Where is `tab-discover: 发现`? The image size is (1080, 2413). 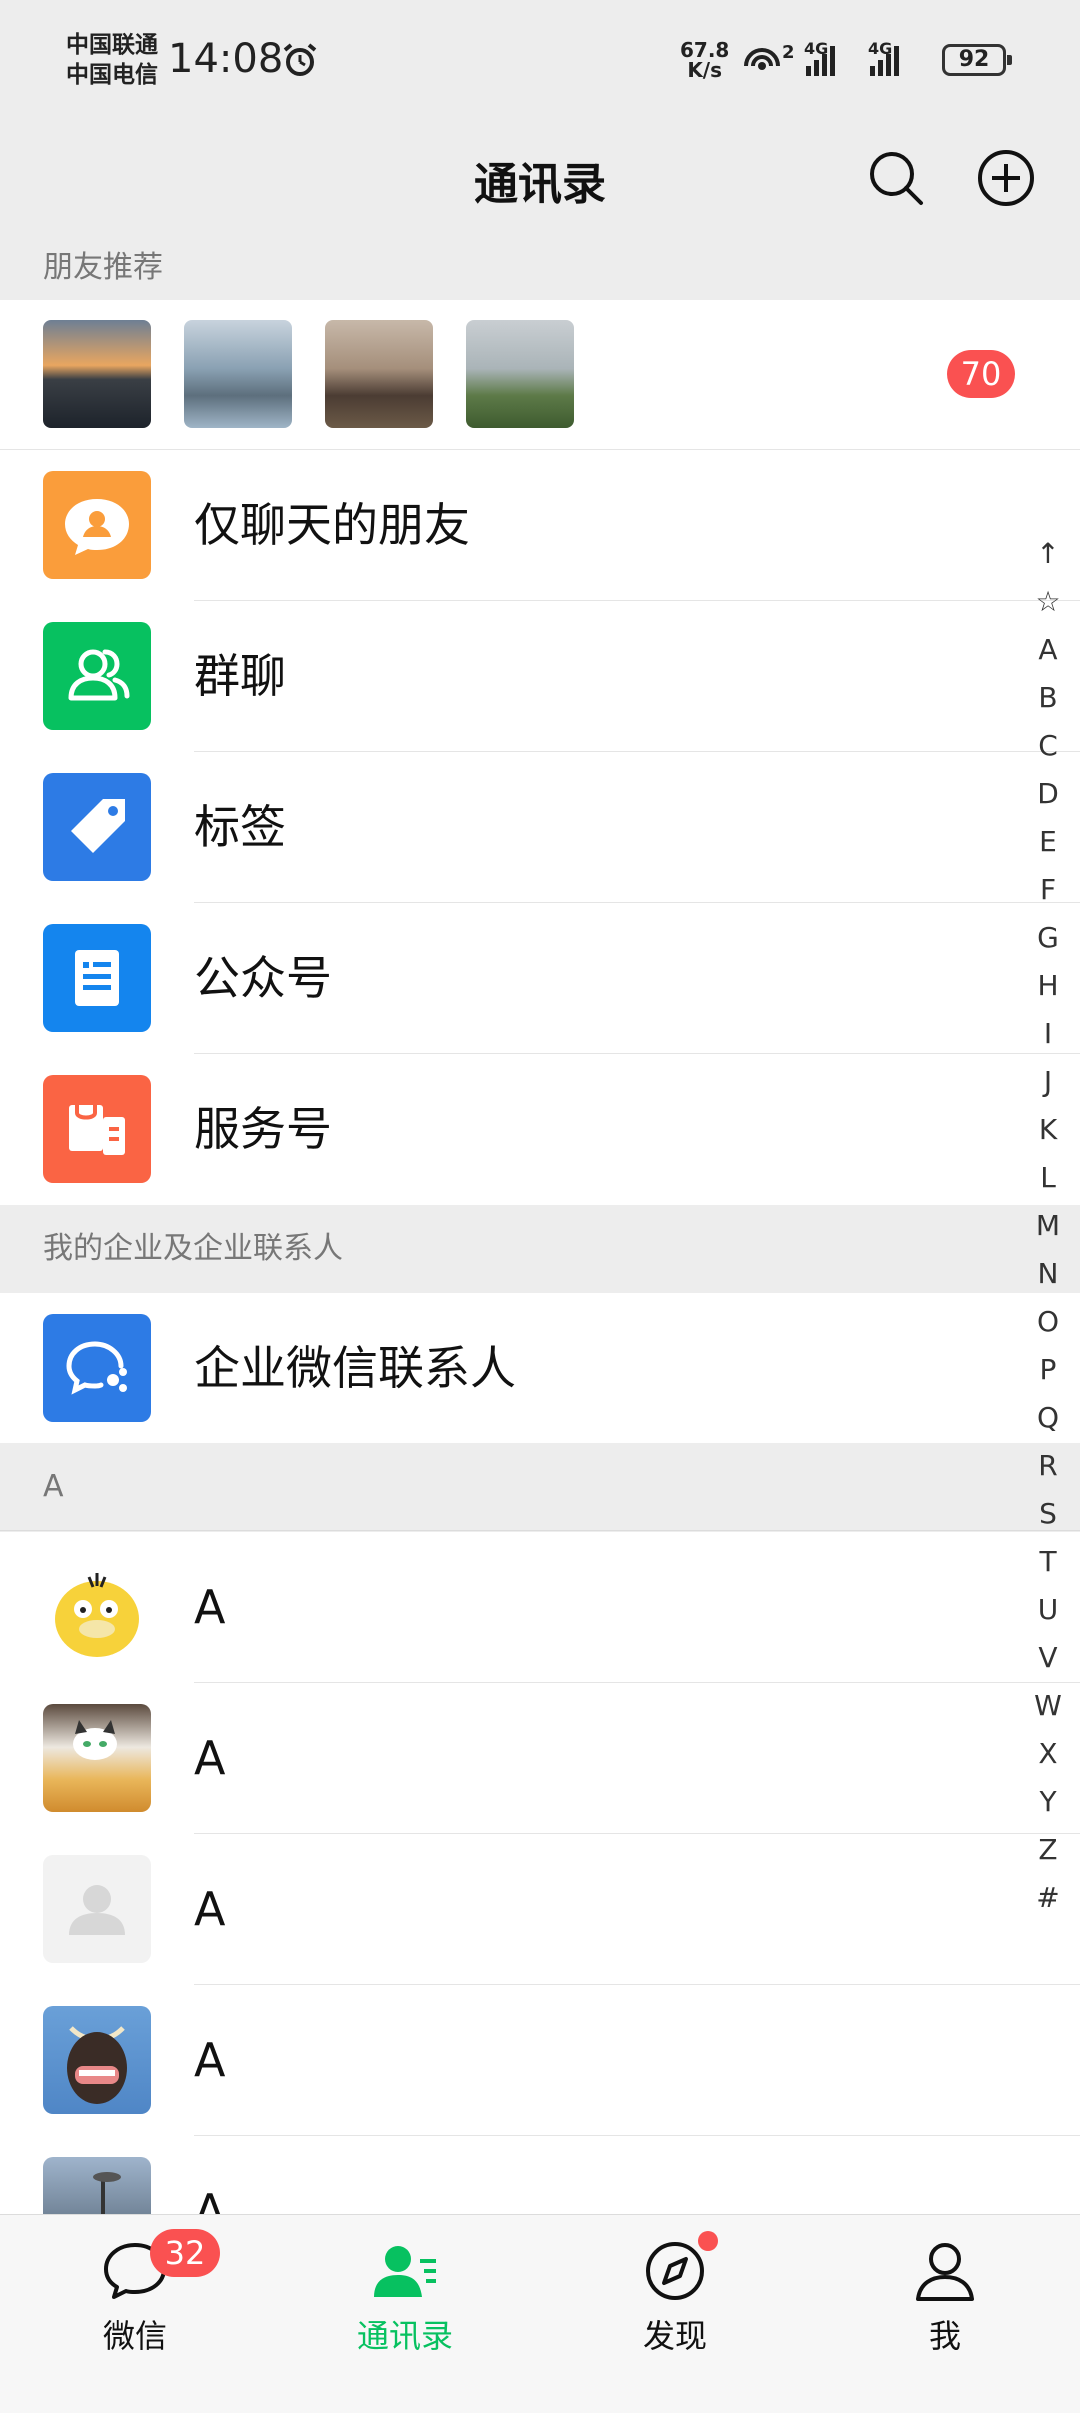 tab-discover: 发现 is located at coordinates (675, 2314).